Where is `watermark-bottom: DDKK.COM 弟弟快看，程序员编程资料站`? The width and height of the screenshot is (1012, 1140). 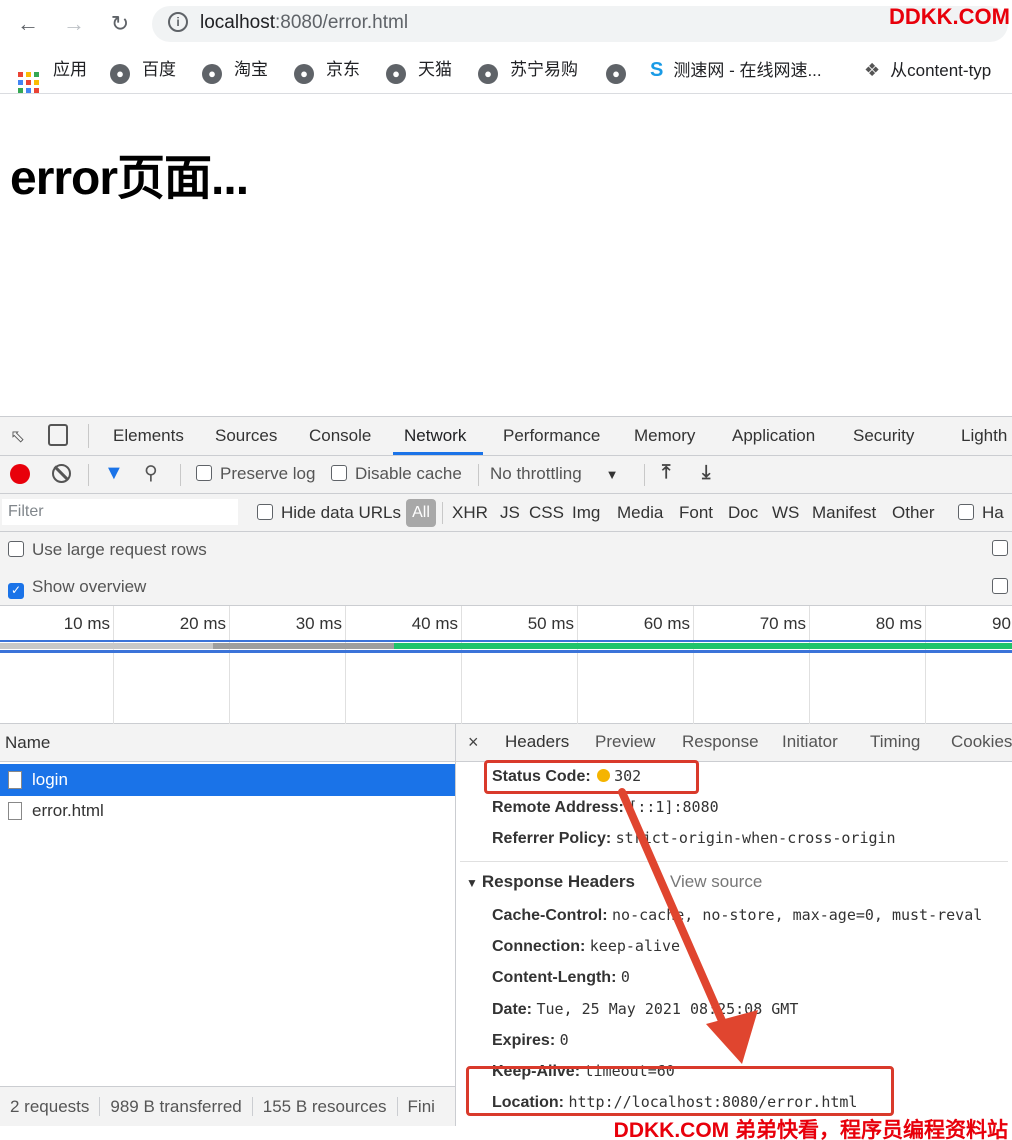
watermark-bottom: DDKK.COM 弟弟快看，程序员编程资料站 is located at coordinates (810, 1129).